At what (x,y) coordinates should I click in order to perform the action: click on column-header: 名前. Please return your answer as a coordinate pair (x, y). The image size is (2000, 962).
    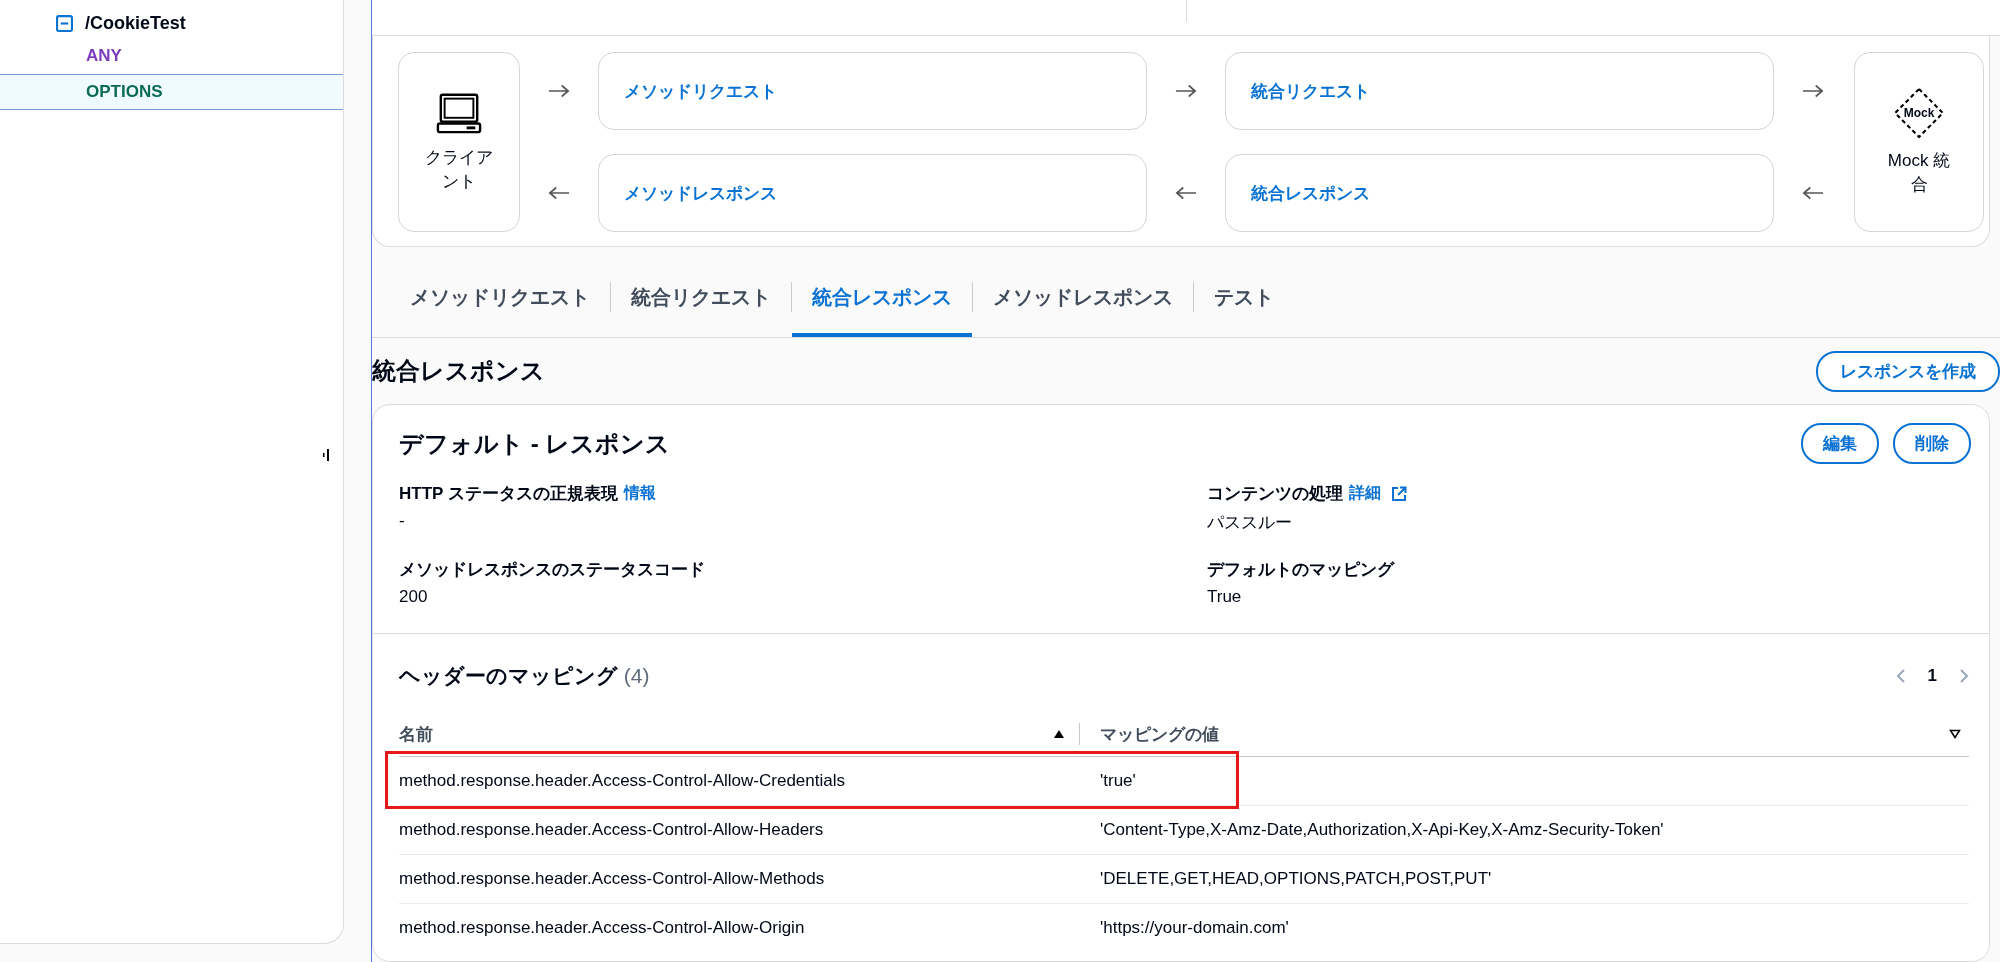
    Looking at the image, I should click on (416, 734).